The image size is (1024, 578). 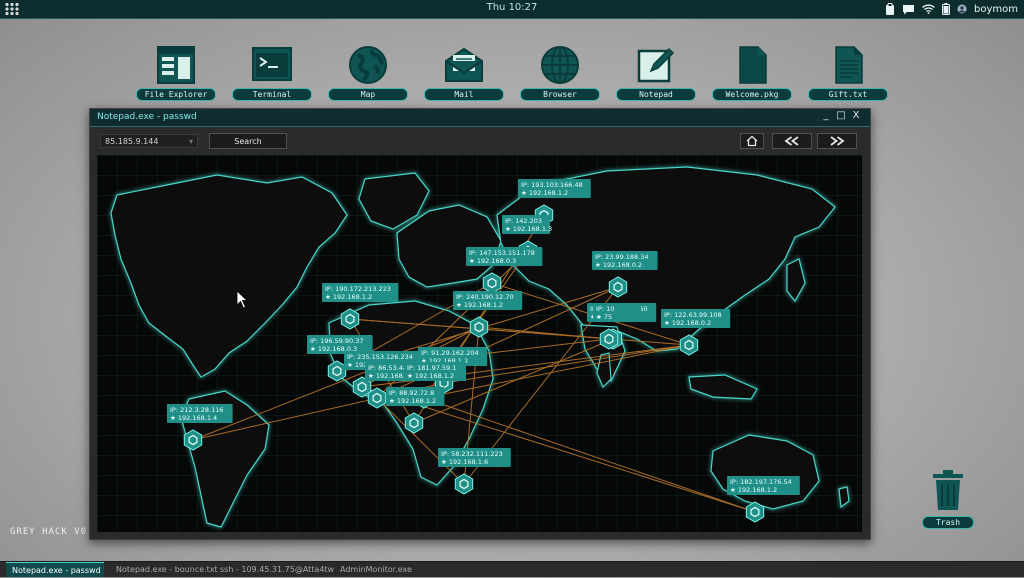 What do you see at coordinates (464, 64) in the screenshot?
I see `mail-icon` at bounding box center [464, 64].